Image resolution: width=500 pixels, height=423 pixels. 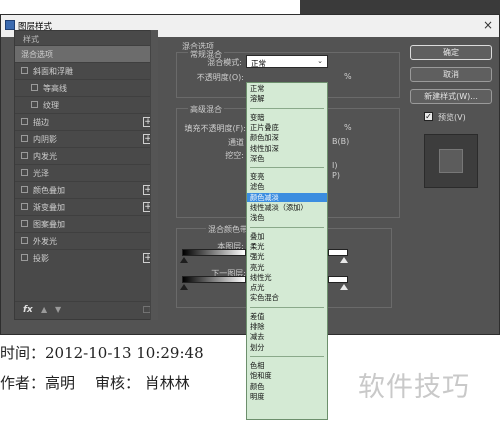 I want to click on style-preview-swatch, so click(x=451, y=161).